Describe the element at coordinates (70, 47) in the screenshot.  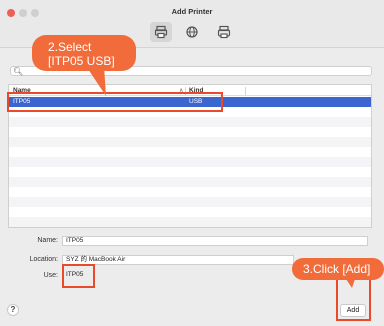
I see `step2-callout-line1: 2.Select` at that location.